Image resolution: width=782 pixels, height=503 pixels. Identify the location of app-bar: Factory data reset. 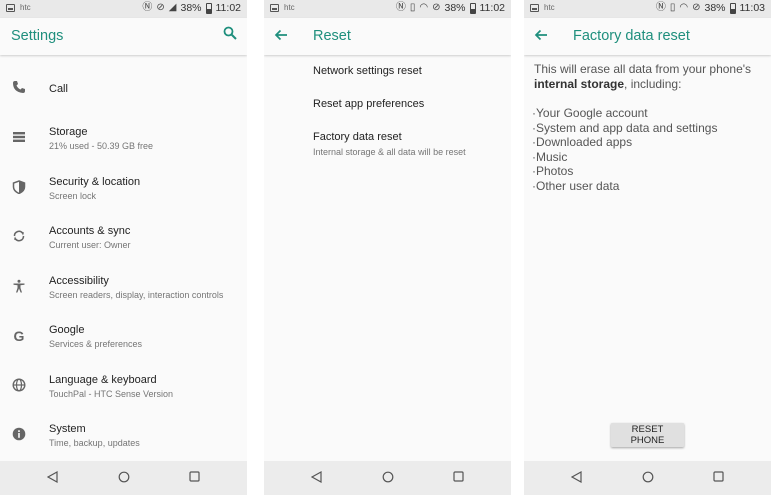
(647, 36).